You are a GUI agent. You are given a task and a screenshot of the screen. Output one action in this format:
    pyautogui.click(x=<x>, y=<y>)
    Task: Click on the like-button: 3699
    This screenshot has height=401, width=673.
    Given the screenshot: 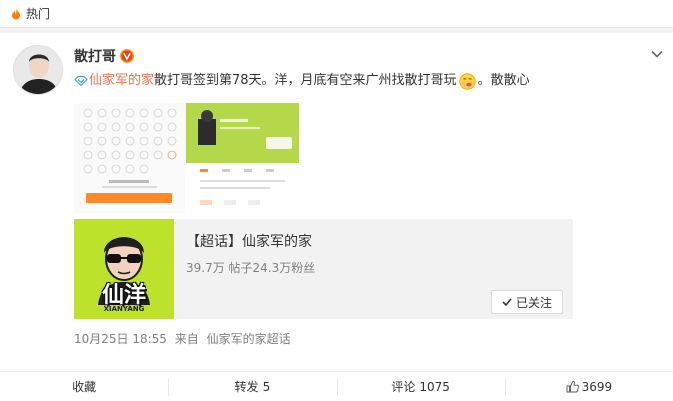 What is the action you would take?
    pyautogui.click(x=588, y=386)
    